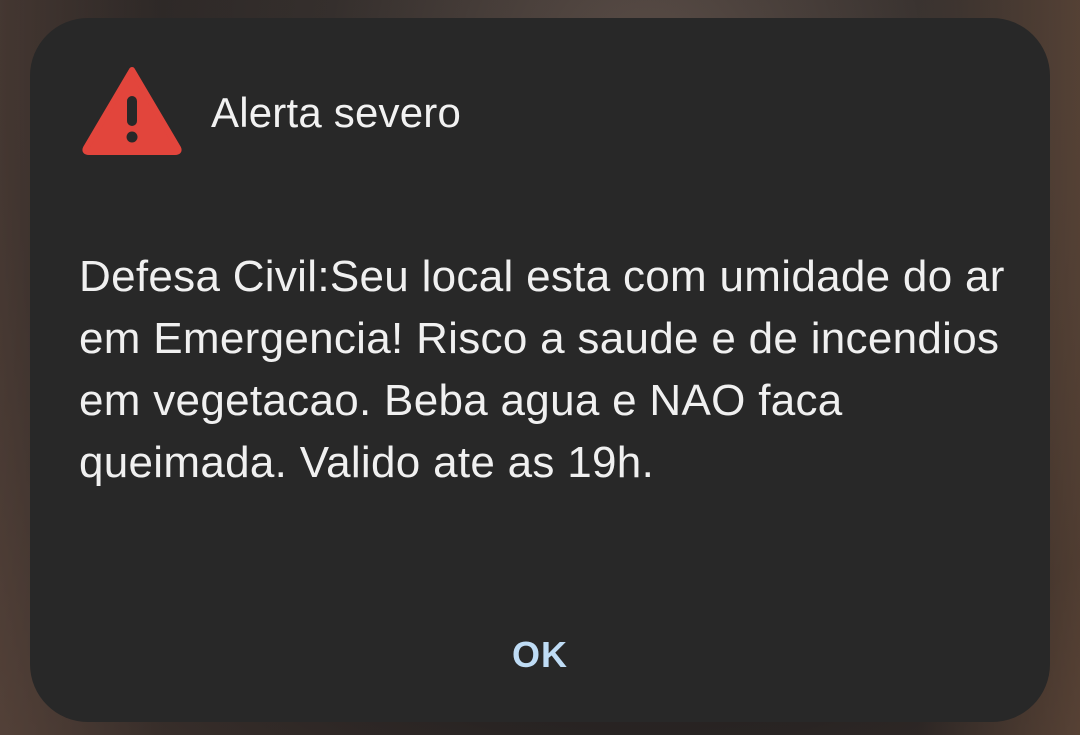 The height and width of the screenshot is (735, 1080). What do you see at coordinates (336, 112) in the screenshot?
I see `alert-title: Alerta severo` at bounding box center [336, 112].